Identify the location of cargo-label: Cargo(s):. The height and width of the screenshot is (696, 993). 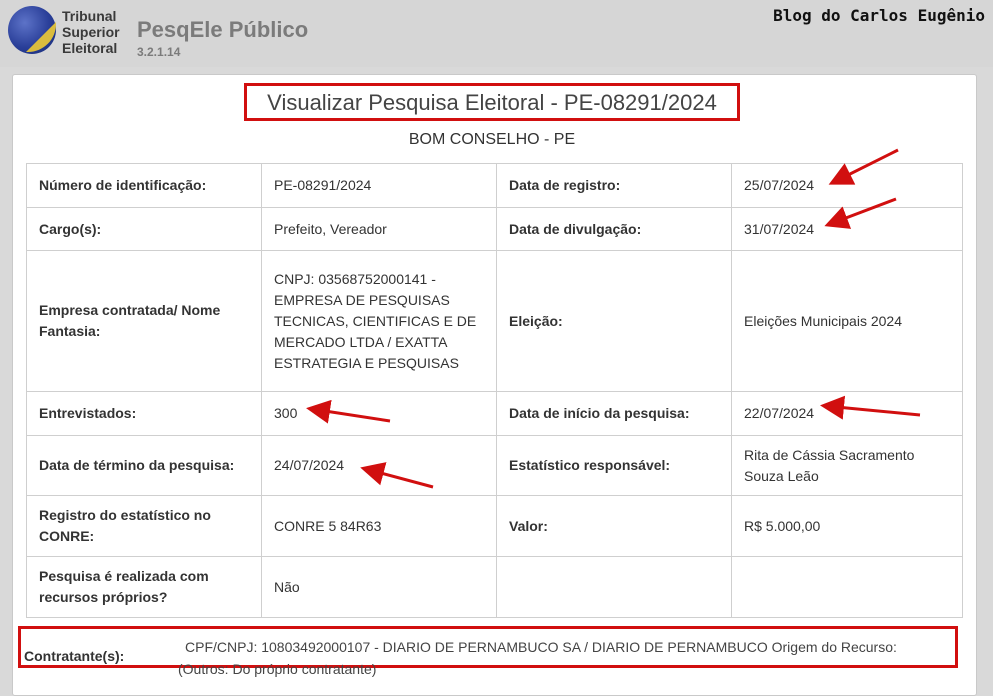
(144, 229).